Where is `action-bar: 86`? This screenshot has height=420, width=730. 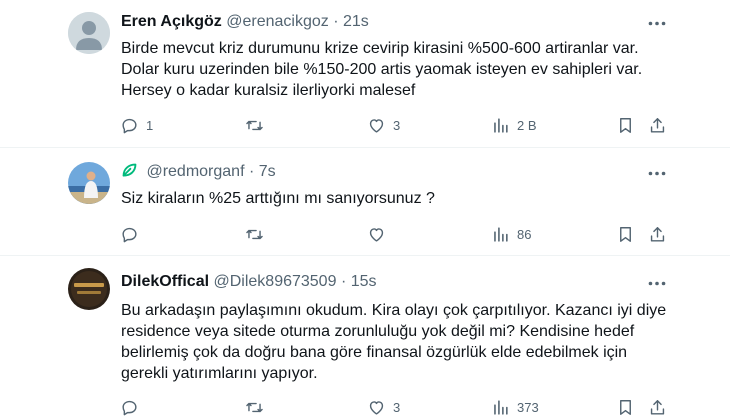
action-bar: 86 is located at coordinates (365, 234).